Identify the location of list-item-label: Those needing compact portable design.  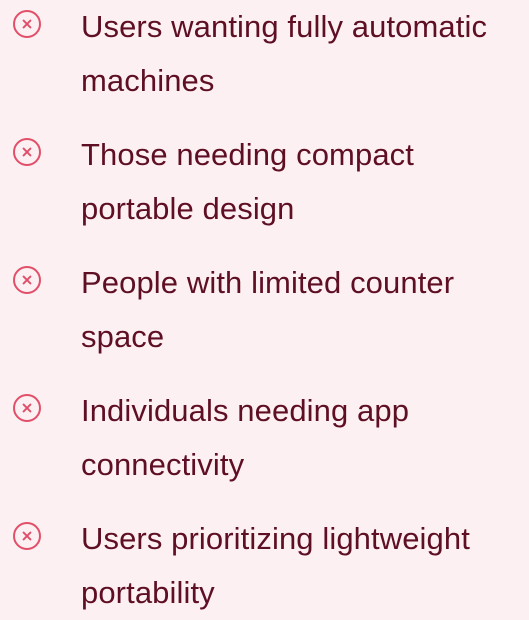
(247, 181).